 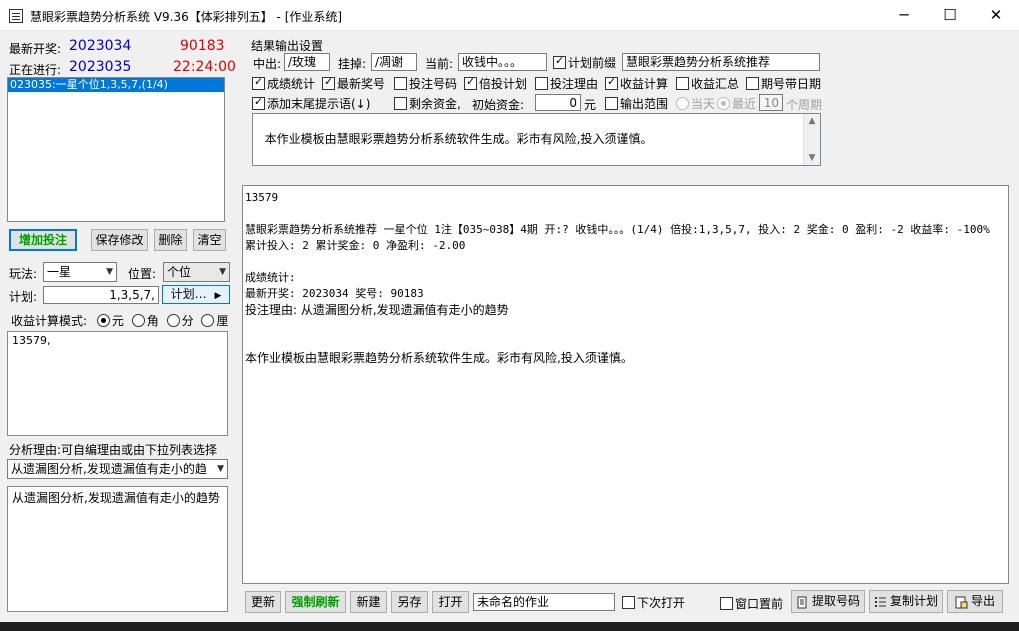 I want to click on export-button: 导出, so click(x=975, y=601).